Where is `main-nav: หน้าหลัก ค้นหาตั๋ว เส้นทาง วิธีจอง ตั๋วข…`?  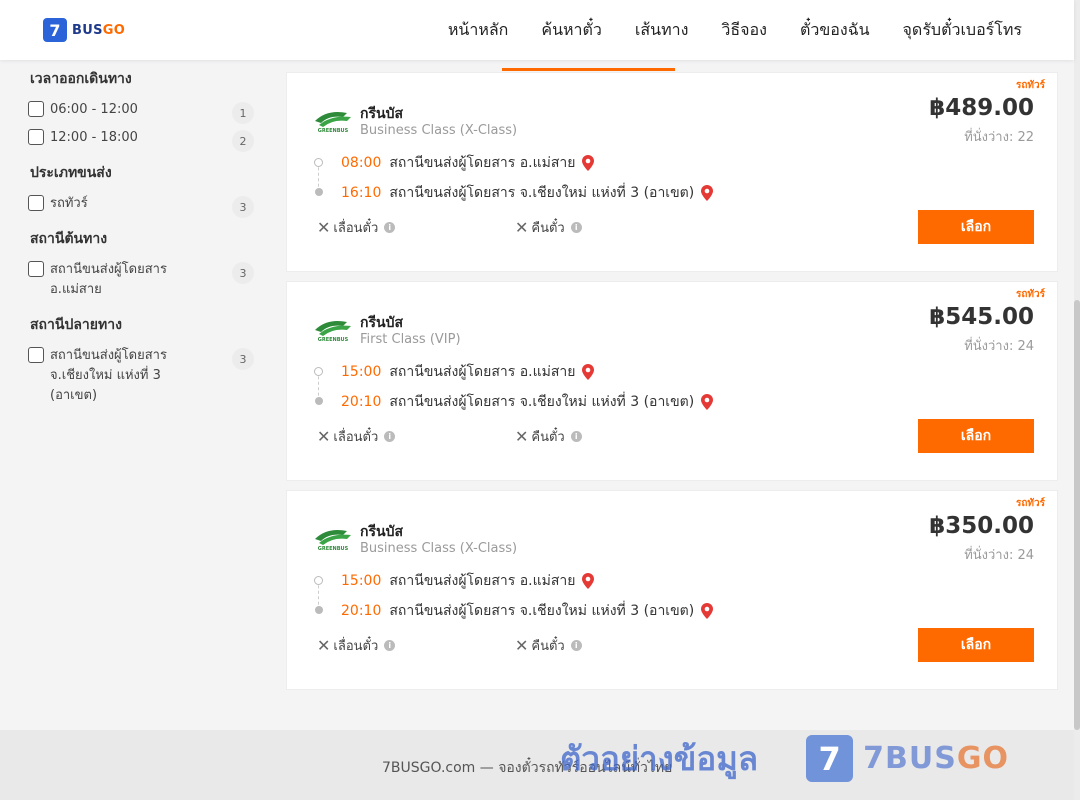
main-nav: หน้าหลัก ค้นหาตั๋ว เส้นทาง วิธีจอง ตั๋วข… is located at coordinates (735, 30).